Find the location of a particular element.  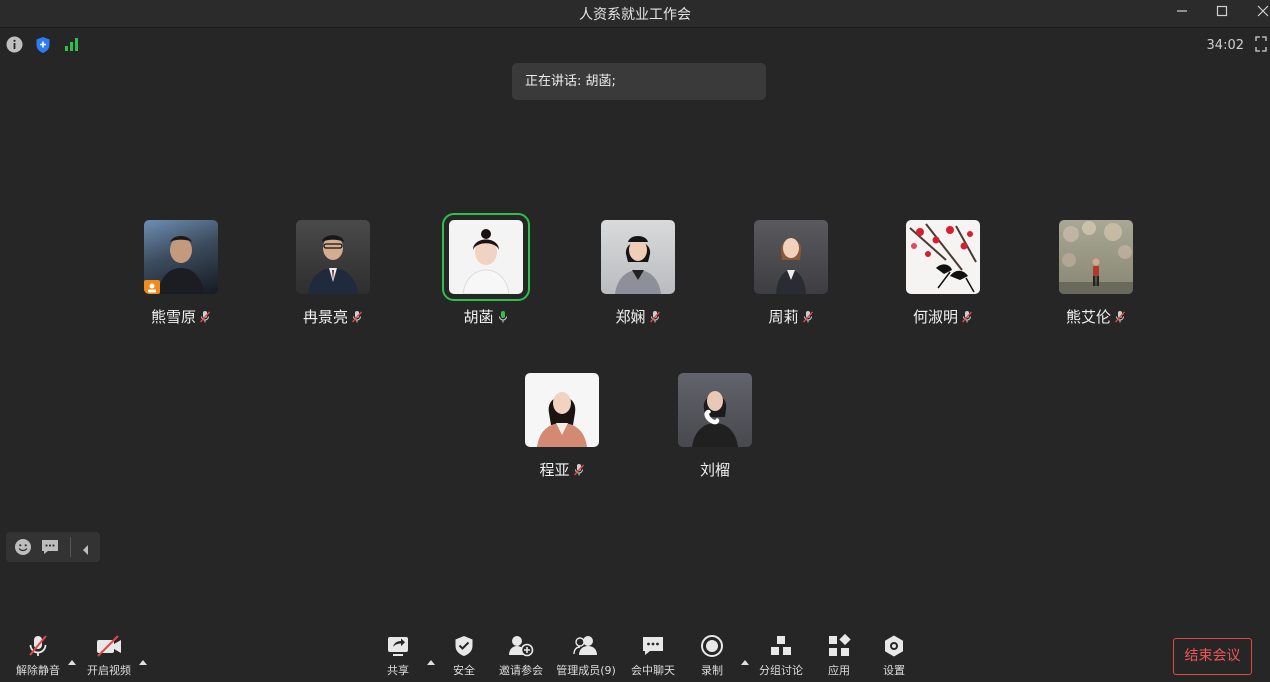

invite-label: 邀请参会 is located at coordinates (521, 670).